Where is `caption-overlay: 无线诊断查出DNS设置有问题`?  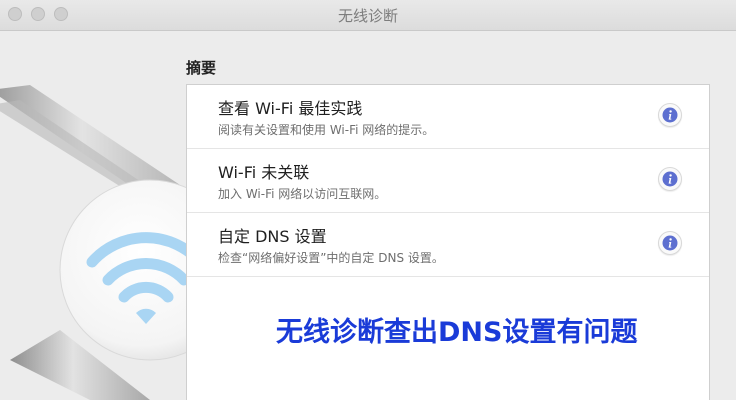 caption-overlay: 无线诊断查出DNS设置有问题 is located at coordinates (457, 332).